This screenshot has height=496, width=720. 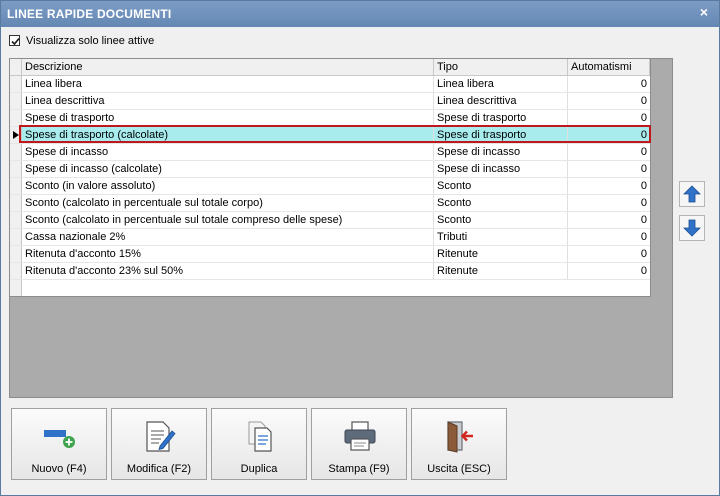 I want to click on title-bar: LINEE RAPIDE DOCUMENTI ×, so click(x=360, y=14).